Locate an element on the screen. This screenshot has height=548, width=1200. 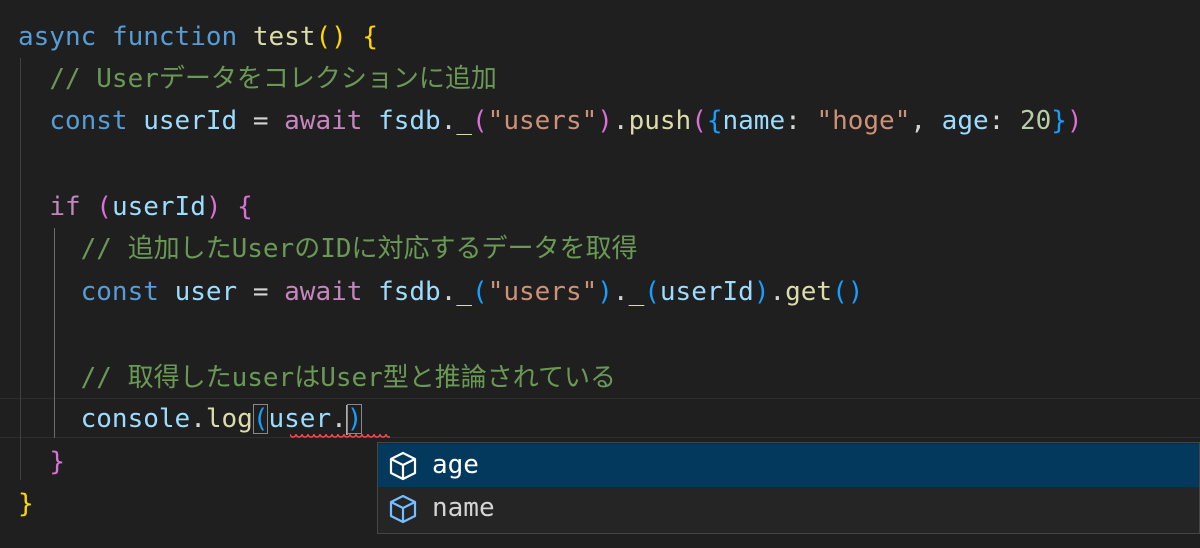
method-get: get is located at coordinates (809, 292).